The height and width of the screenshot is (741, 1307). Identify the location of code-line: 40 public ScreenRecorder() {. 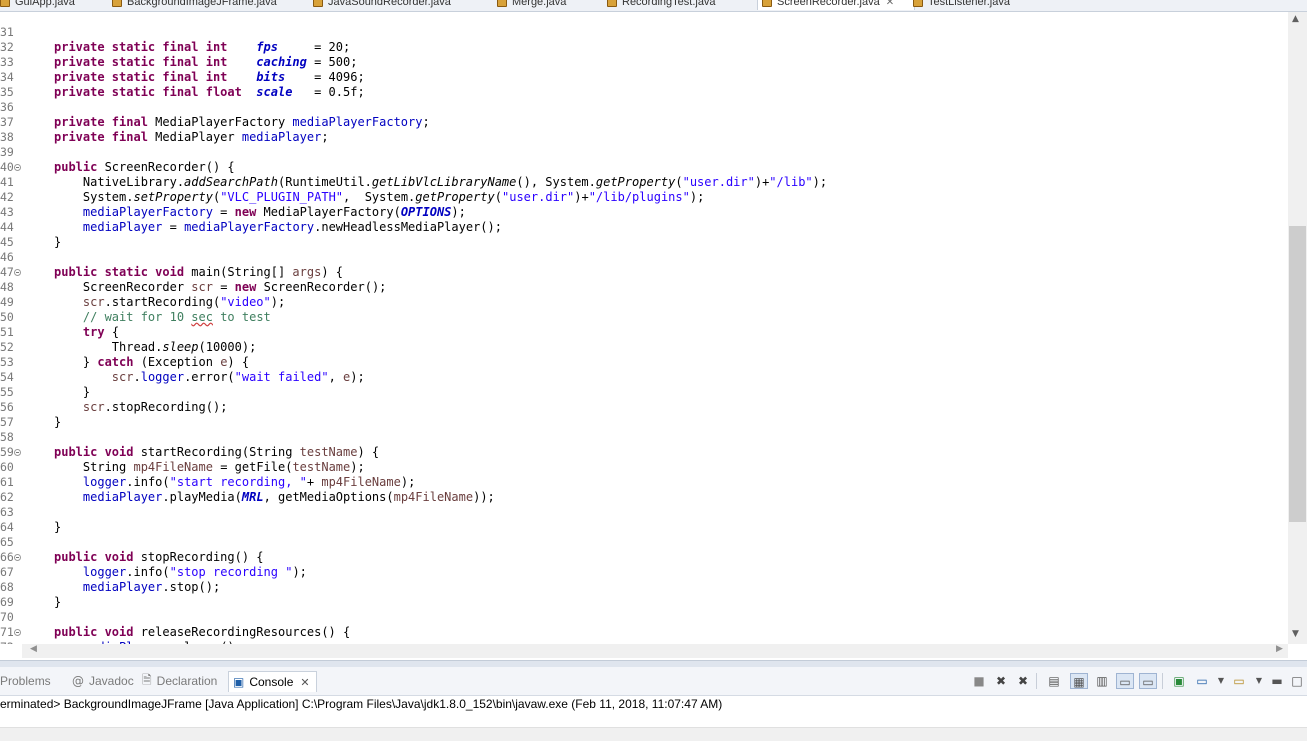
(644, 167).